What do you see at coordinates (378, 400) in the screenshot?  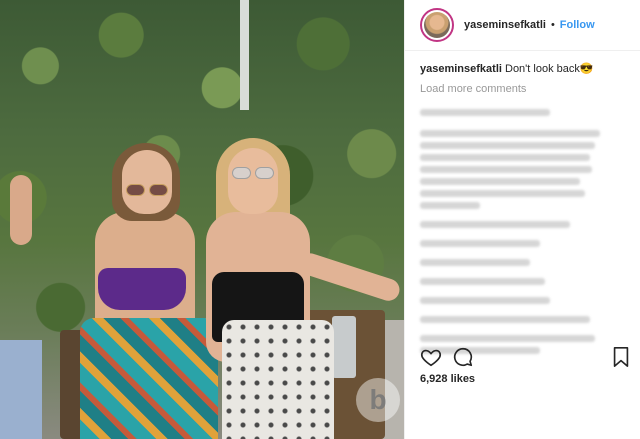 I see `watermark-logo: b` at bounding box center [378, 400].